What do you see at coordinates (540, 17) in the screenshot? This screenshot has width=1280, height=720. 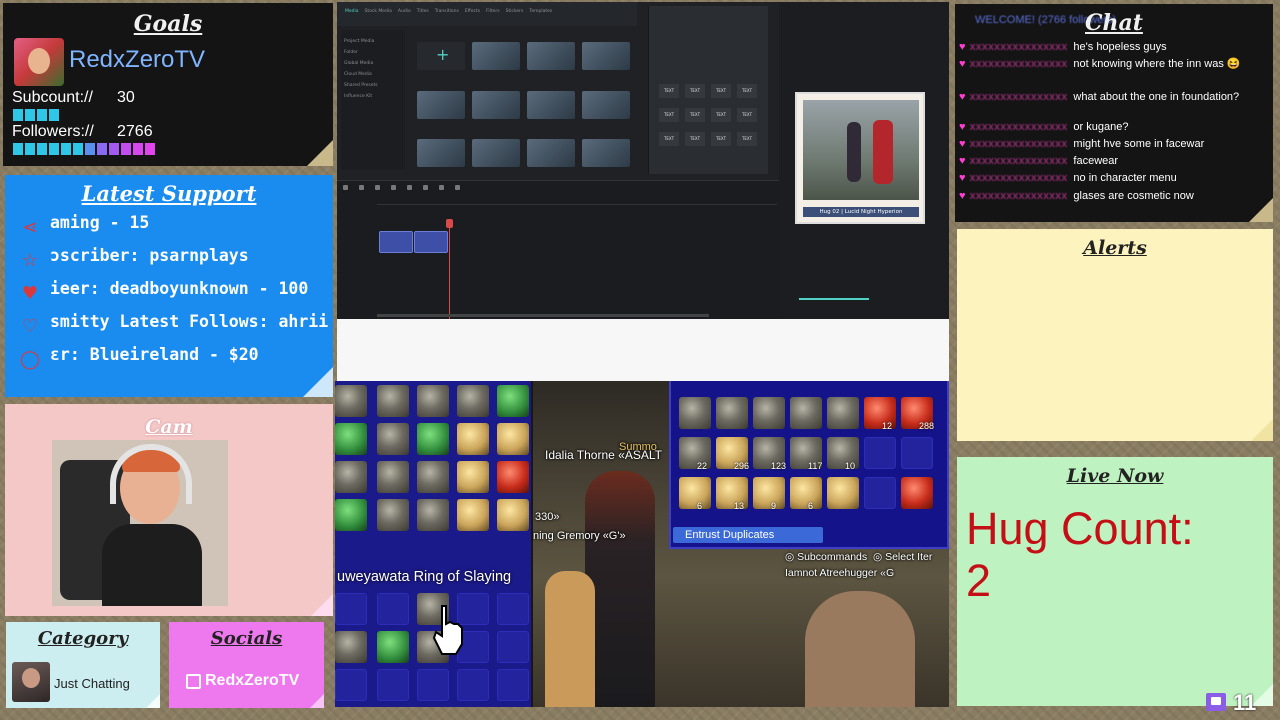 I see `tab-templates: Templates` at bounding box center [540, 17].